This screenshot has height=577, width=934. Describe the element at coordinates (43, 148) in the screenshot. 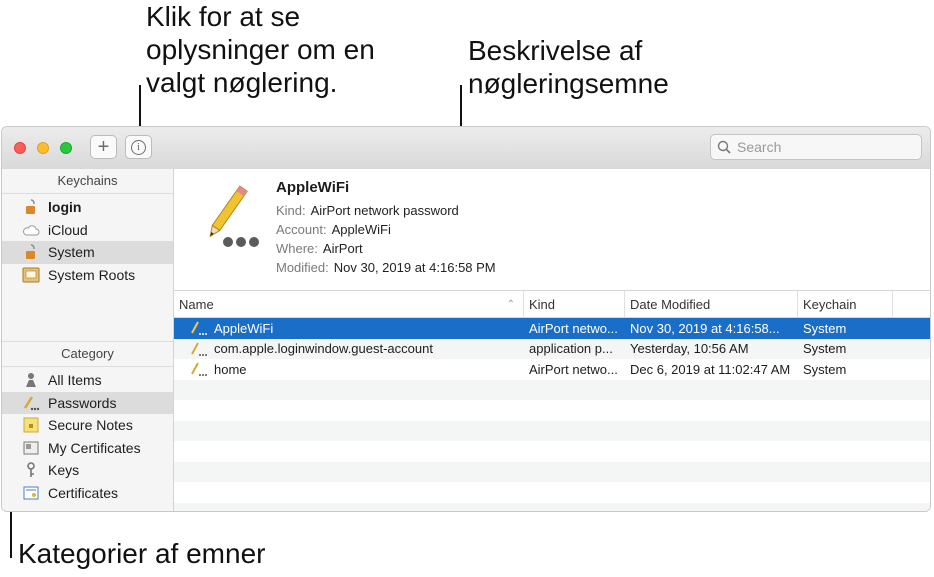

I see `minimize-button` at that location.